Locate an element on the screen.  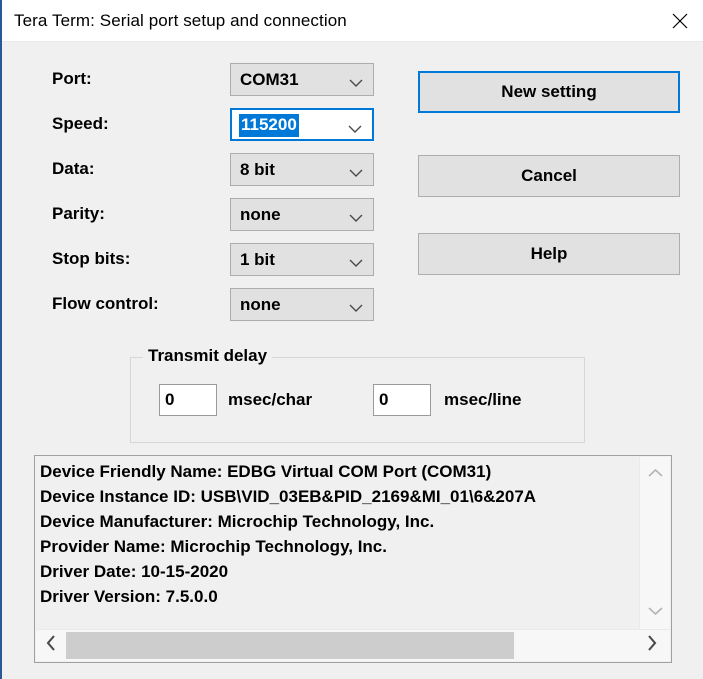
scroll-up-button is located at coordinates (655, 474).